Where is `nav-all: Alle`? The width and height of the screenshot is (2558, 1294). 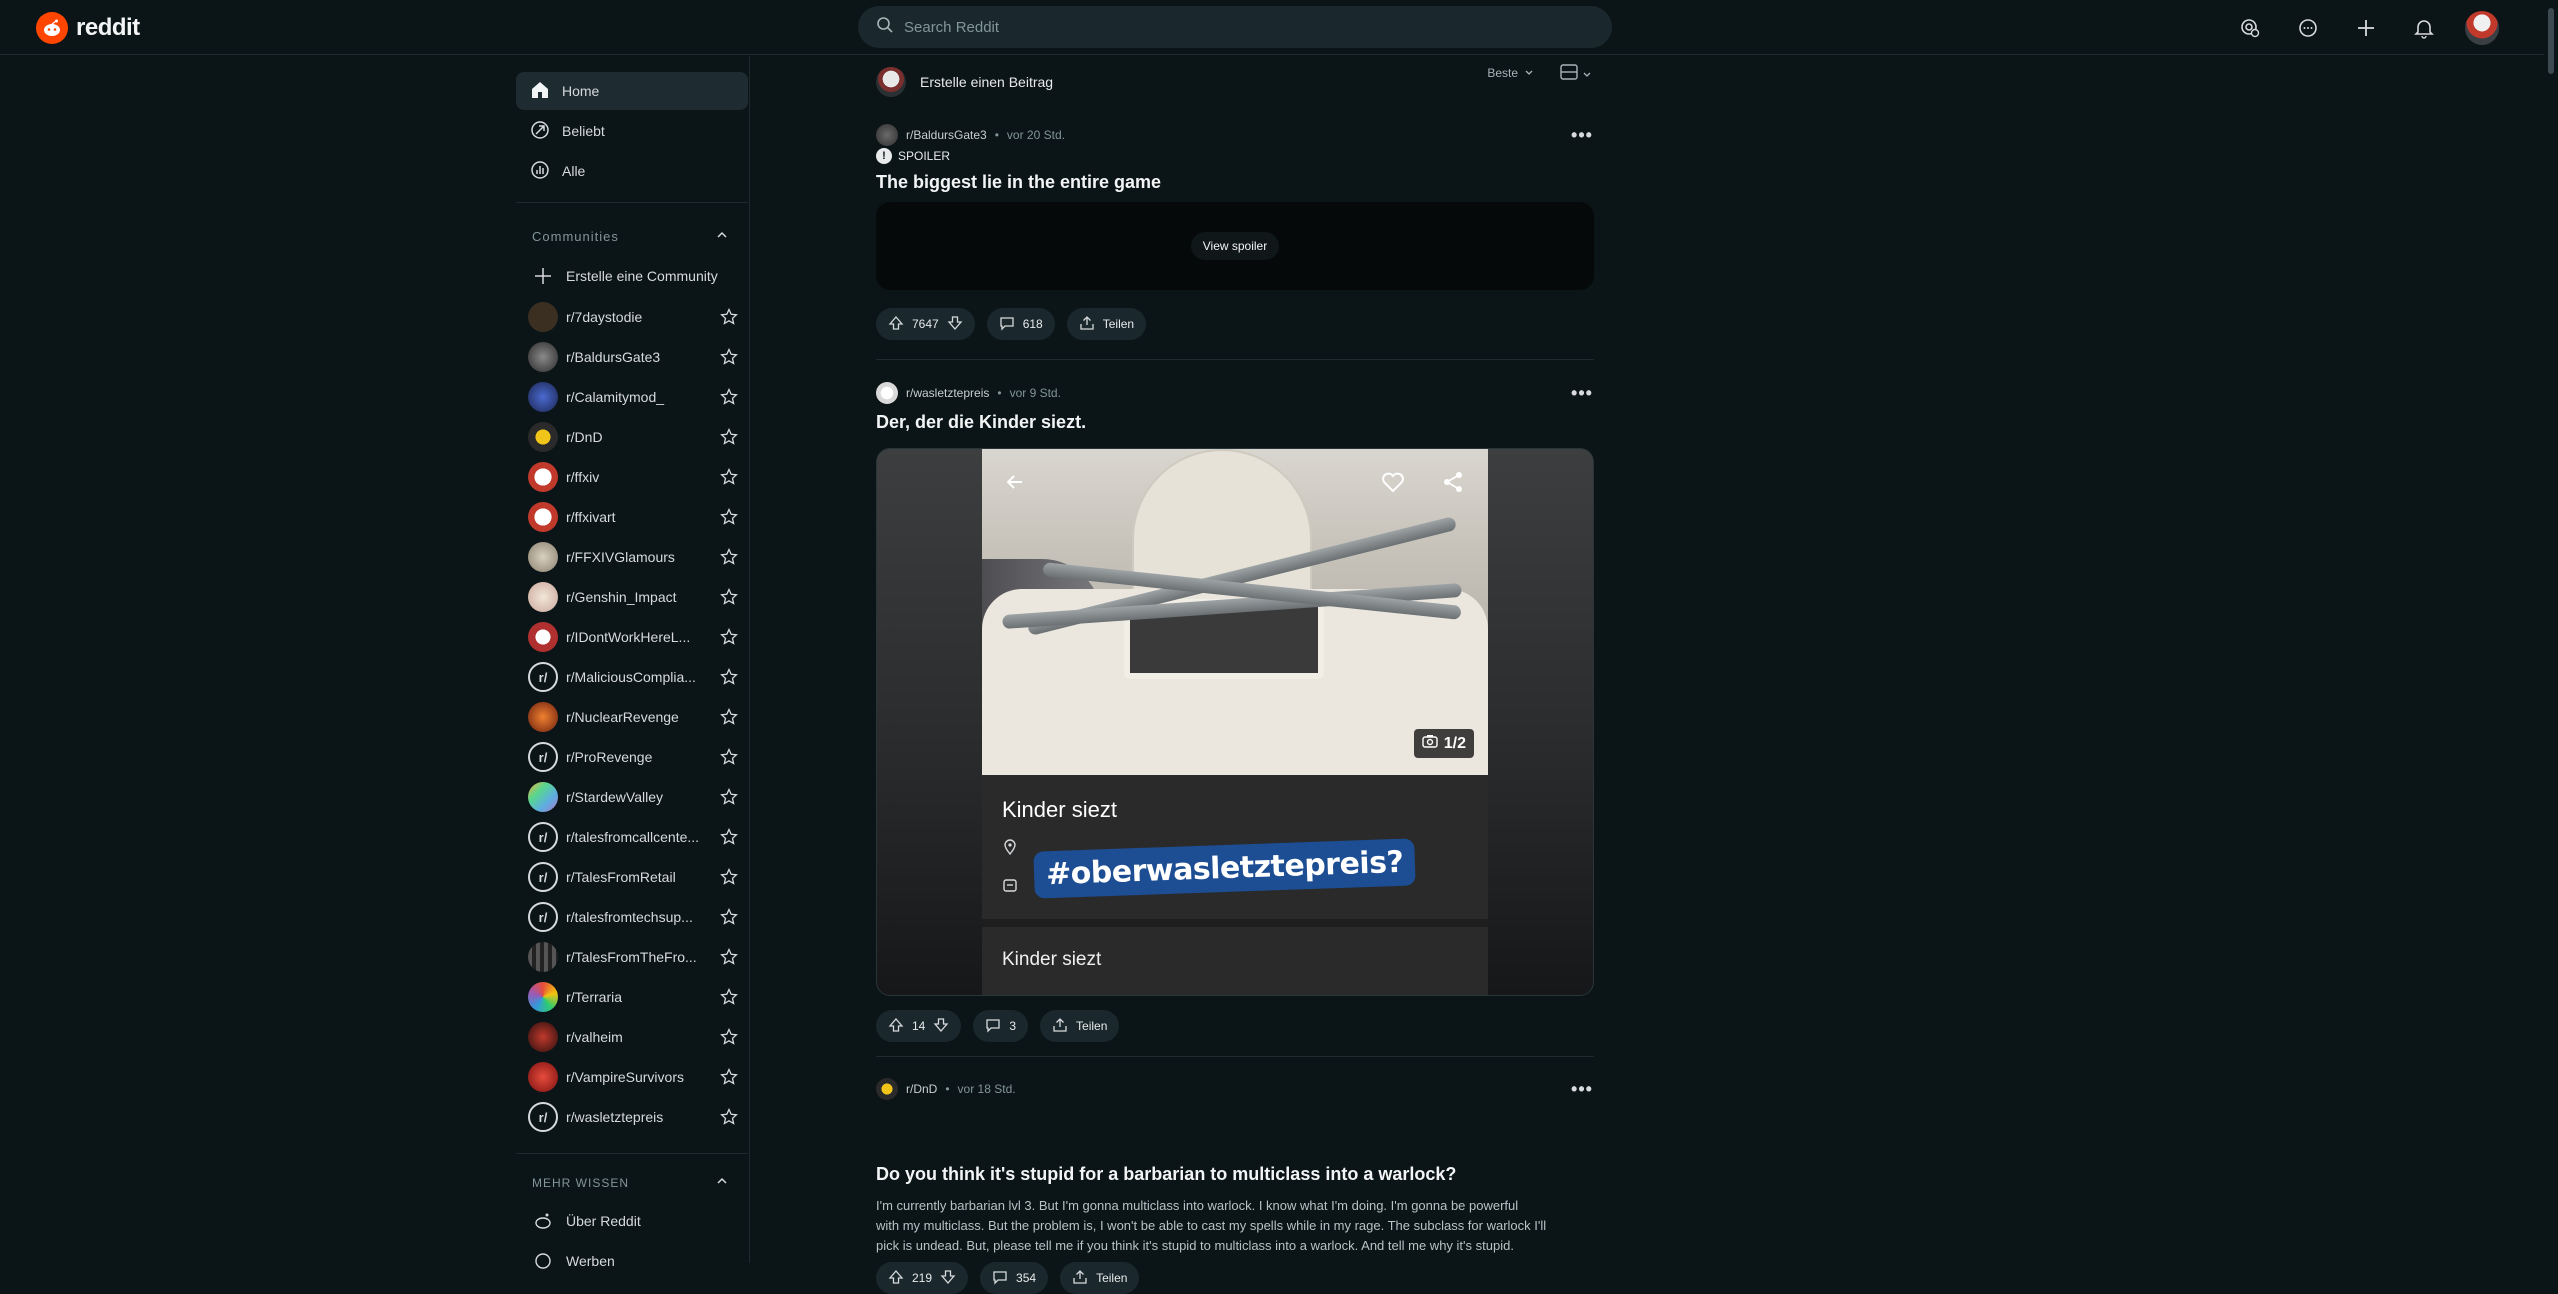 nav-all: Alle is located at coordinates (632, 171).